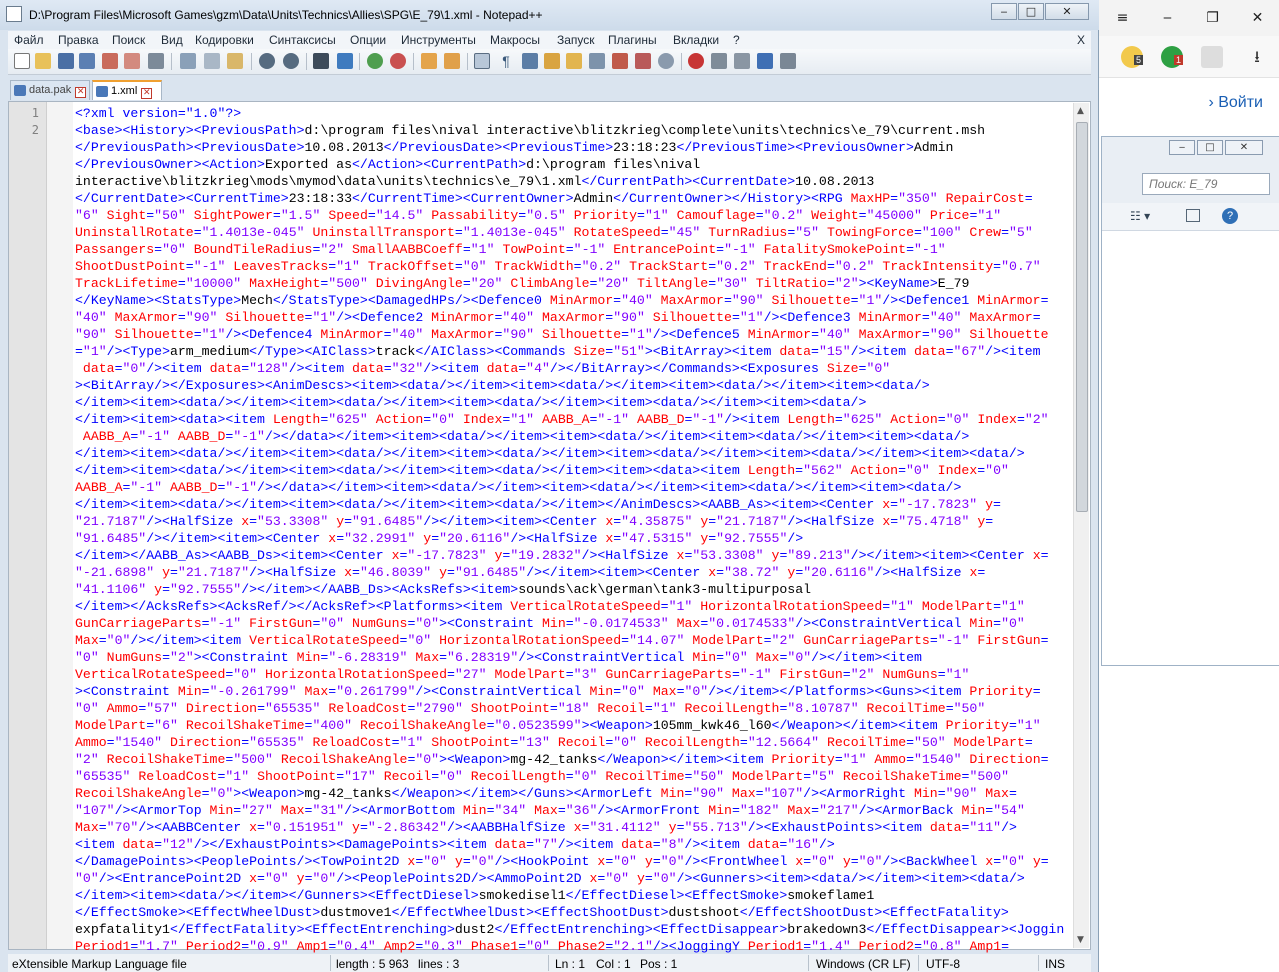 This screenshot has width=1279, height=972. What do you see at coordinates (866, 742) in the screenshot?
I see `xml-attribute-token: RecoilTime` at bounding box center [866, 742].